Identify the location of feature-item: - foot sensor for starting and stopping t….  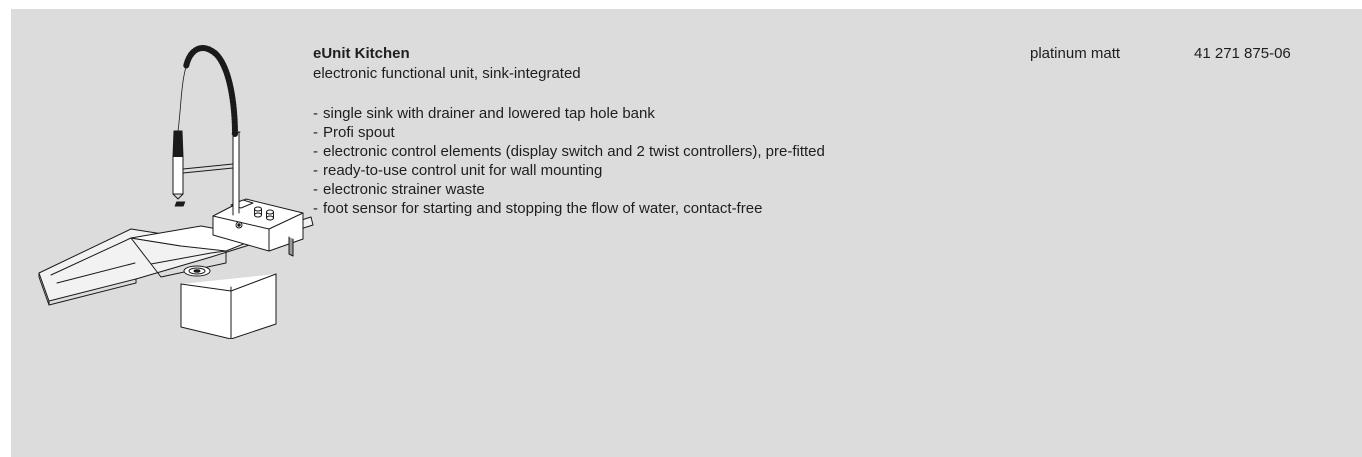
(538, 208).